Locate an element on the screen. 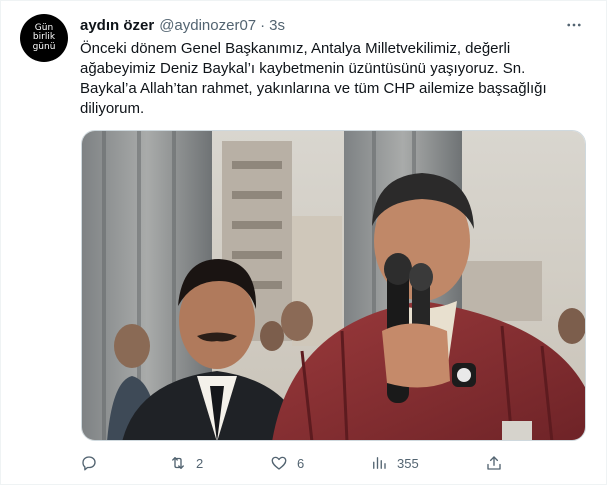  share-icon is located at coordinates (494, 463).